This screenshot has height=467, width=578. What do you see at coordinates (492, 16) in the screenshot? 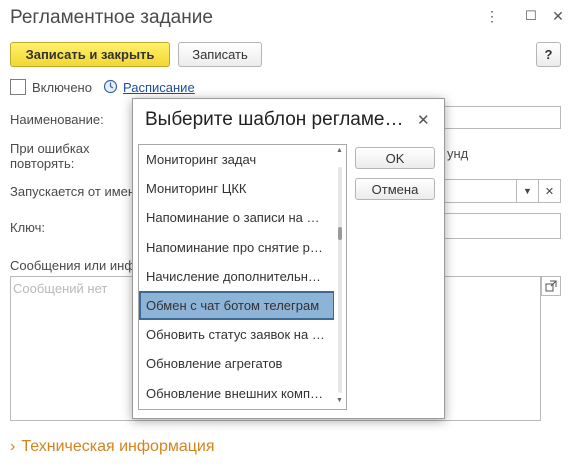
I see `more-actions-icon: ⋮` at bounding box center [492, 16].